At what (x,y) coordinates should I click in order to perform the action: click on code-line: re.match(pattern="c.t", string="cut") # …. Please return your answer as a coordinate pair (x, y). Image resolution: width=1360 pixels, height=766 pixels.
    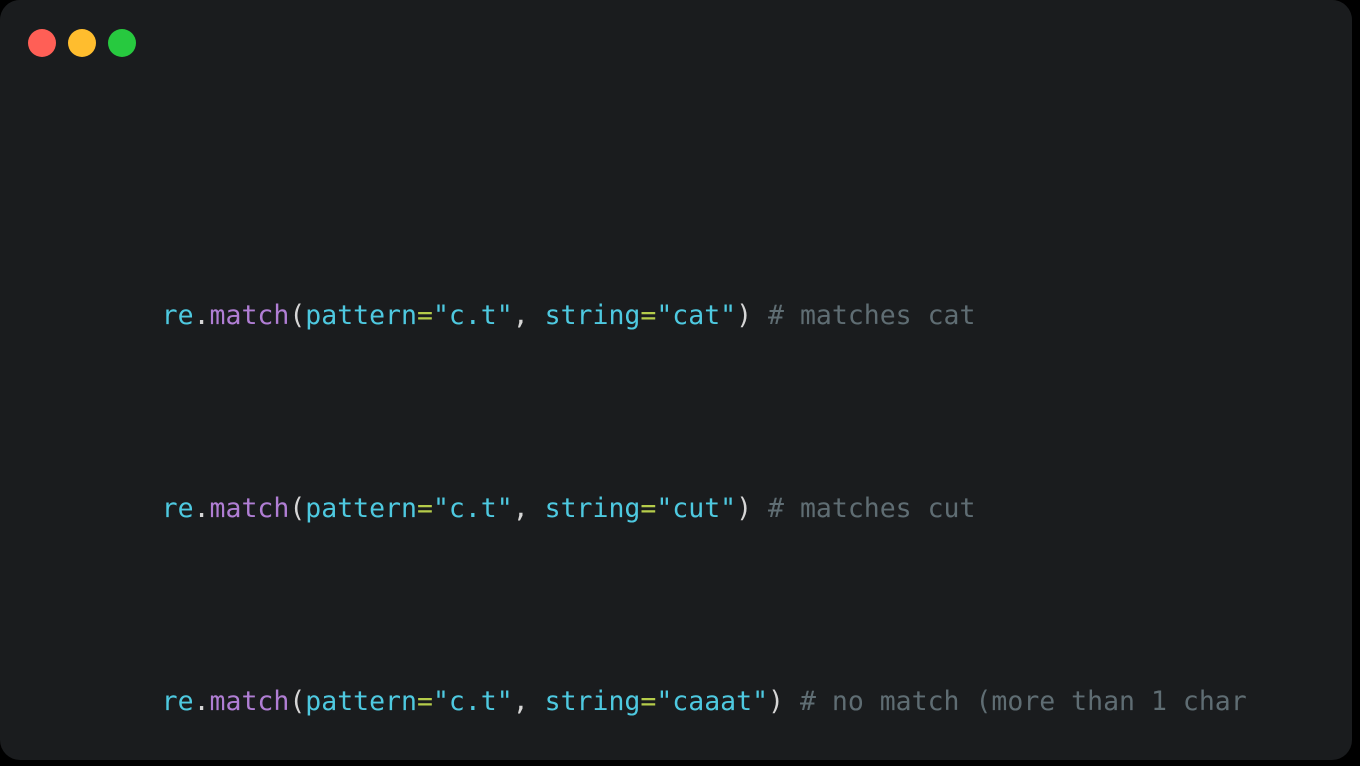
    Looking at the image, I should click on (683, 487).